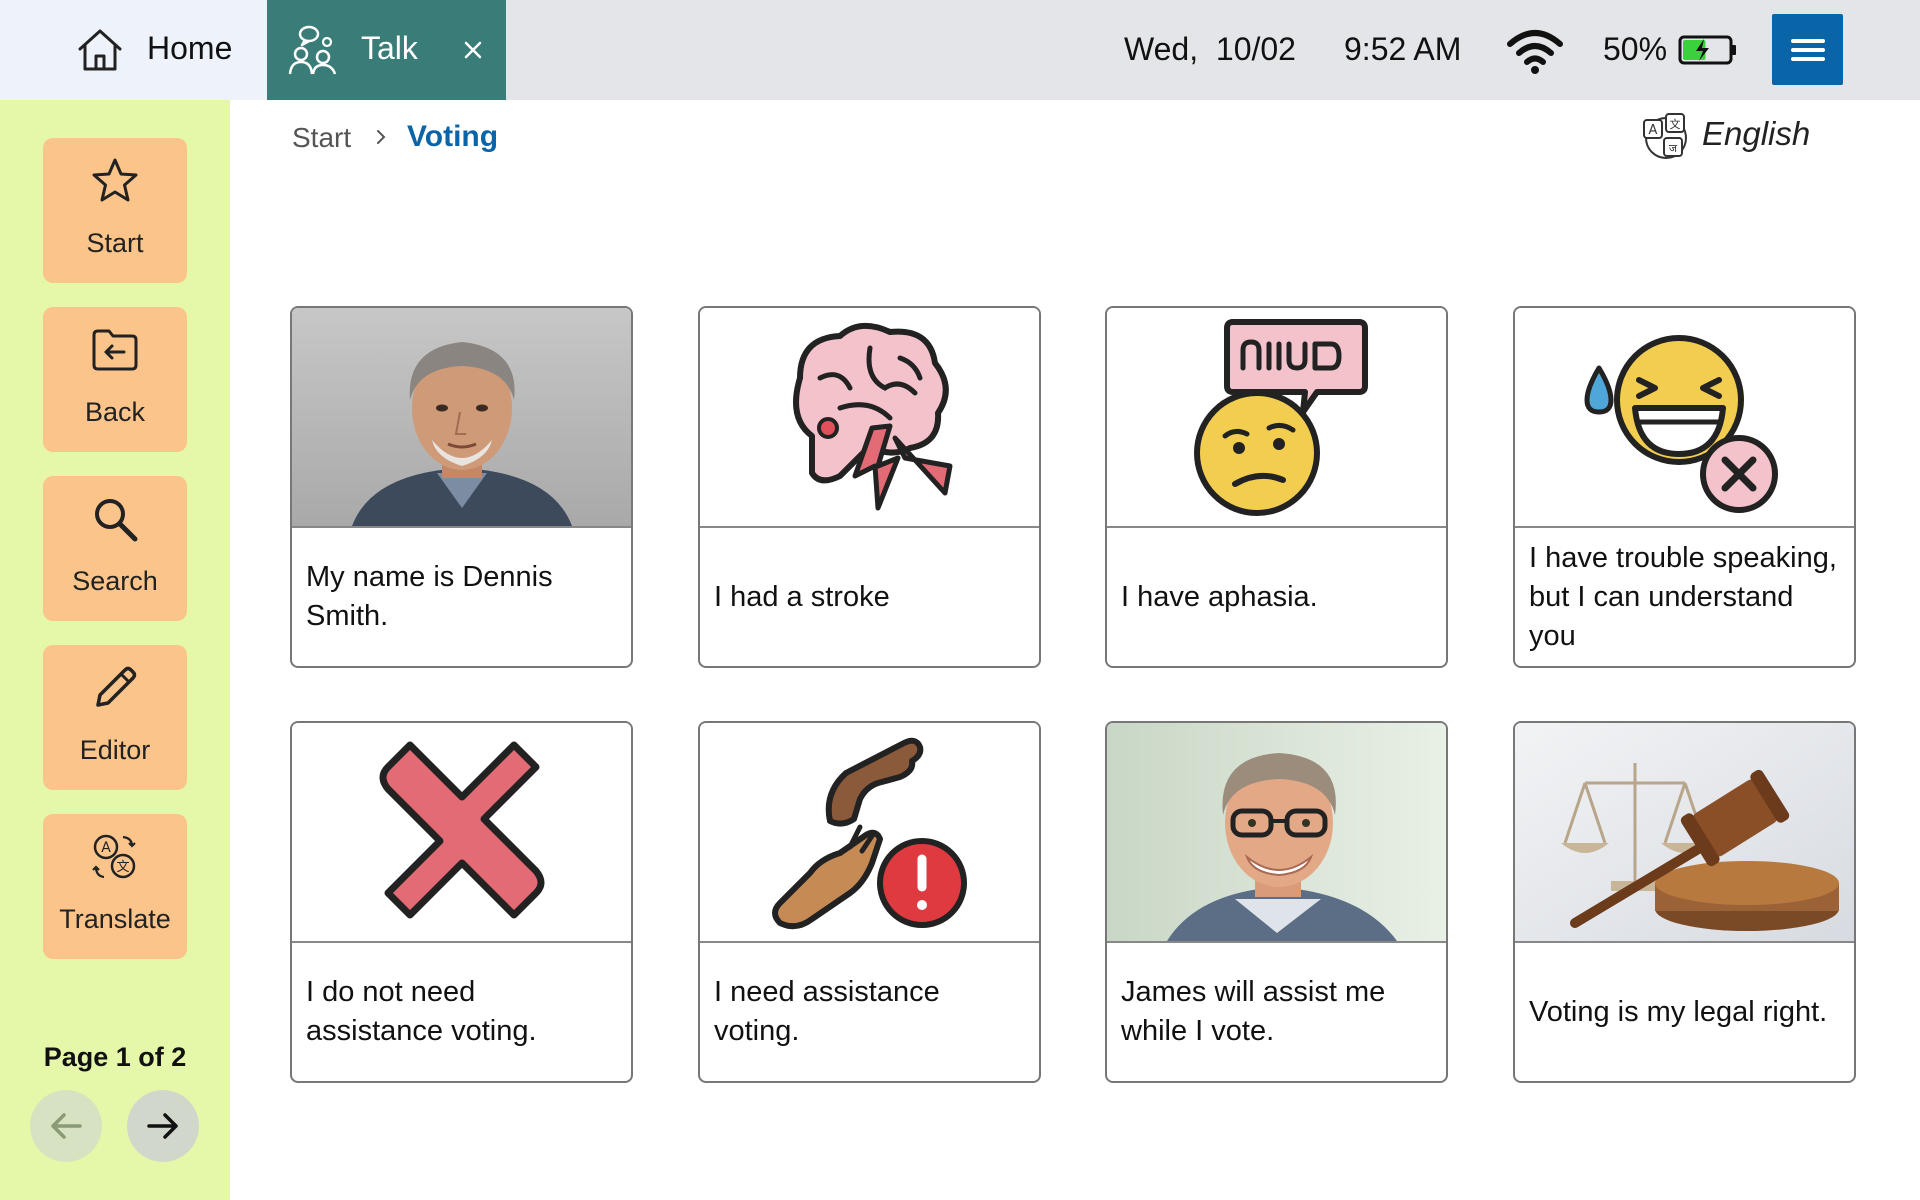  I want to click on phrase-card-no-assistance: I do not need assistance voting., so click(461, 902).